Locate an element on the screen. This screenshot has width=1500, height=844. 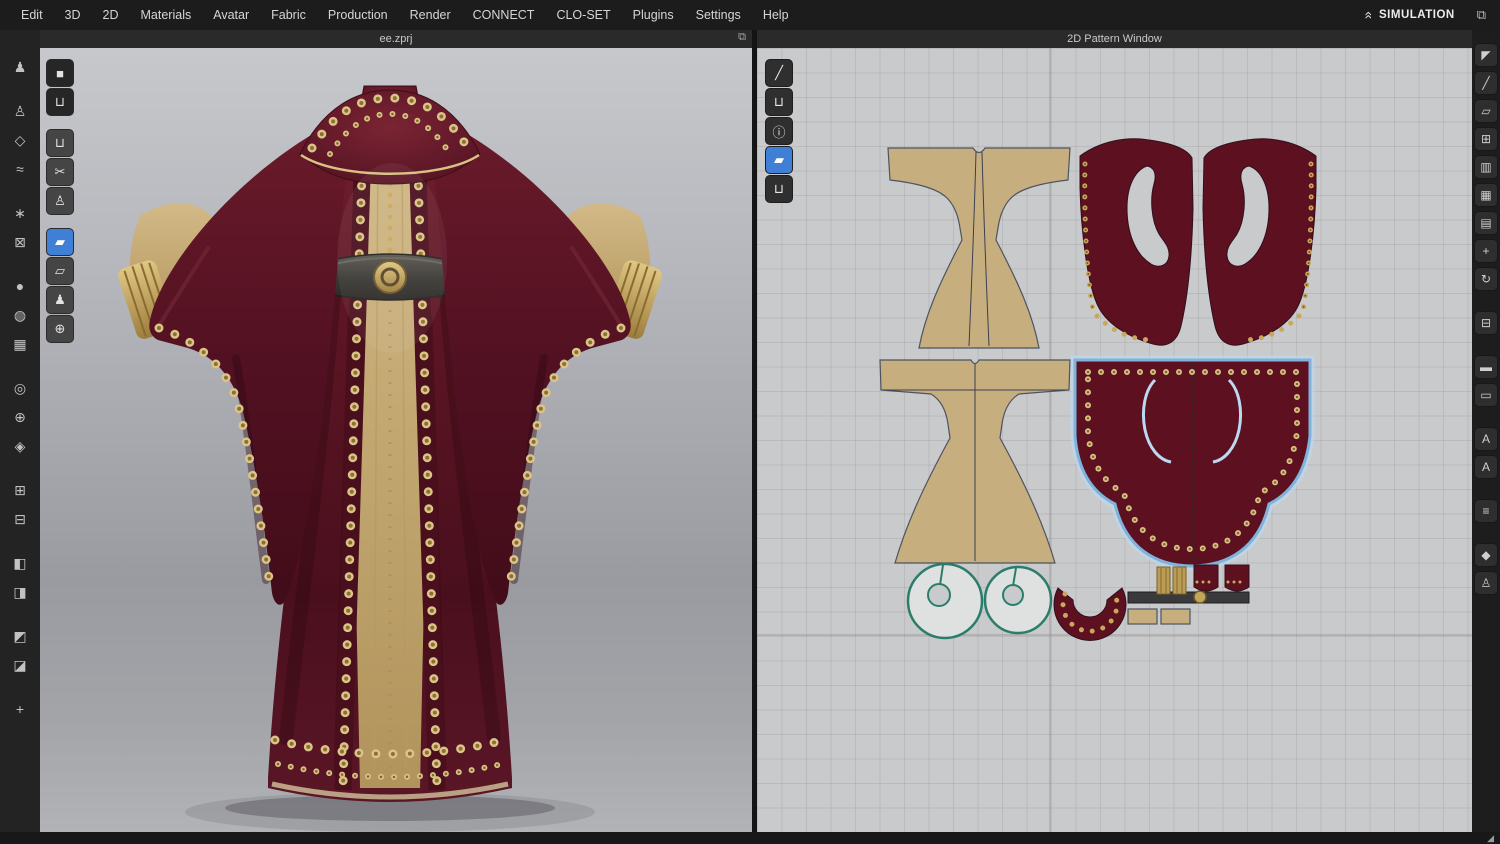
layer-clone-icon: ⊟ is located at coordinates (1486, 323).